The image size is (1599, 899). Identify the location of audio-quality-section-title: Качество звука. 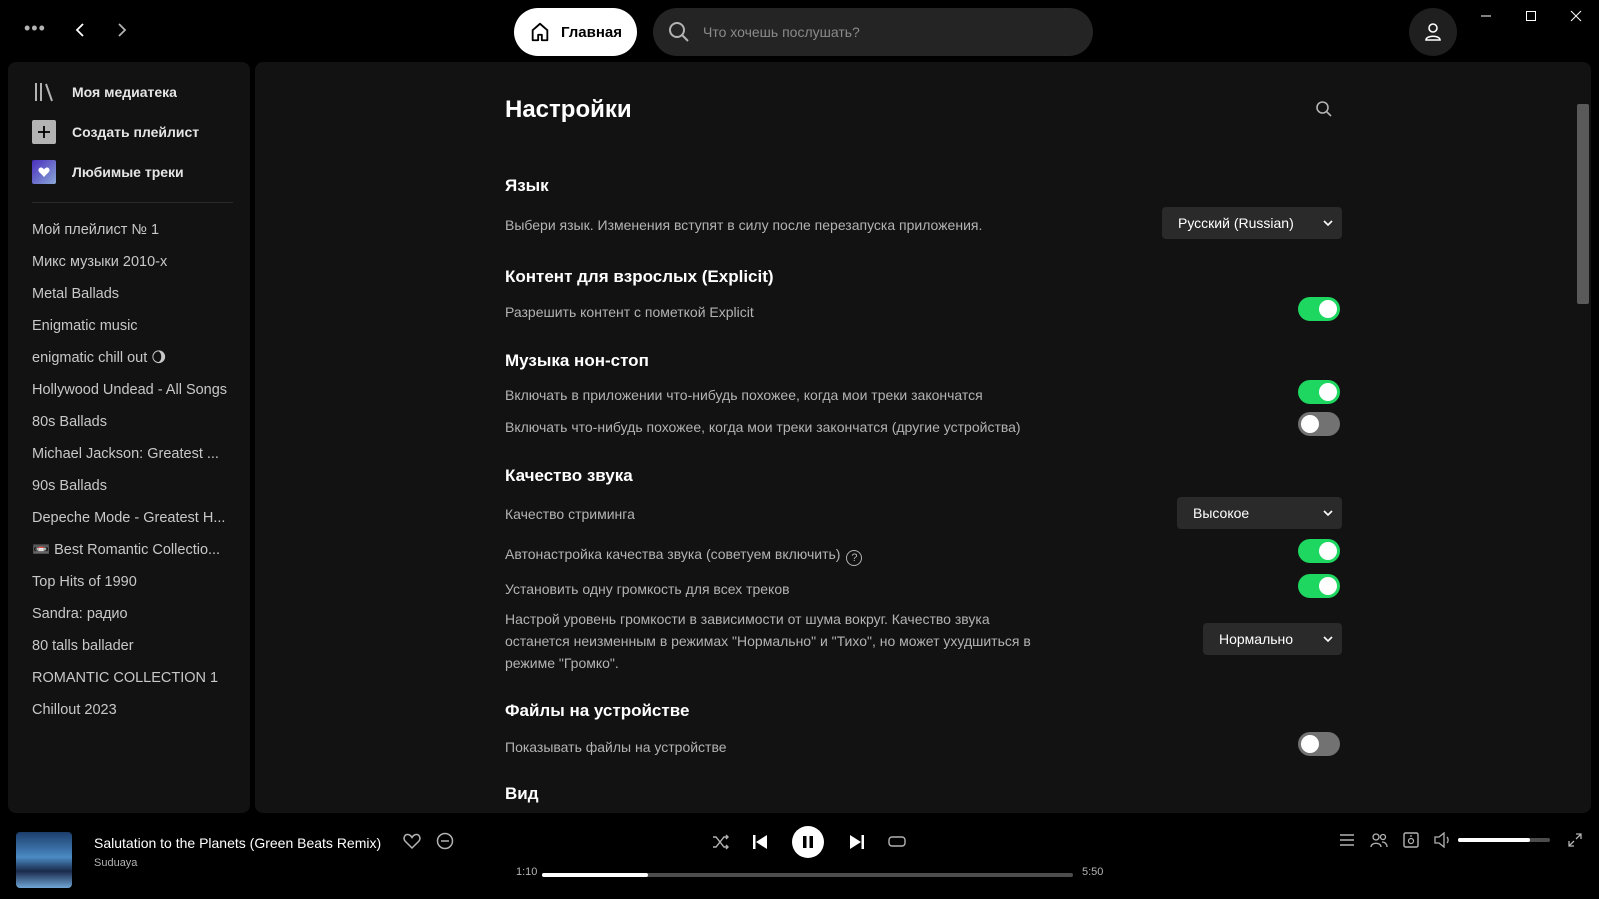
(569, 475).